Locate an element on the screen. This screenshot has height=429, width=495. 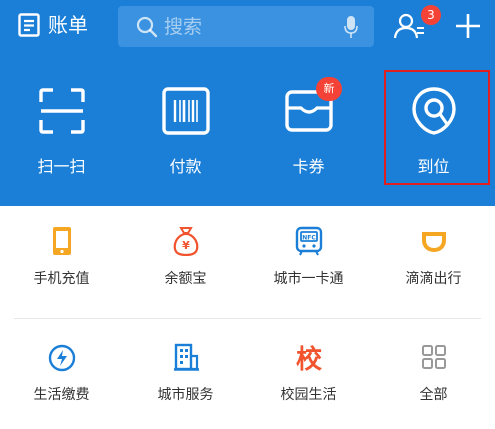
grid-item-label: 城市服务 is located at coordinates (185, 395).